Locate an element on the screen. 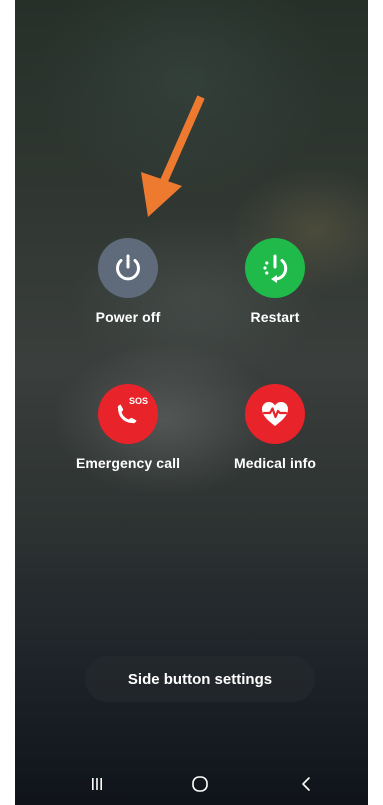 The height and width of the screenshot is (805, 383). navigation-bar is located at coordinates (191, 782).